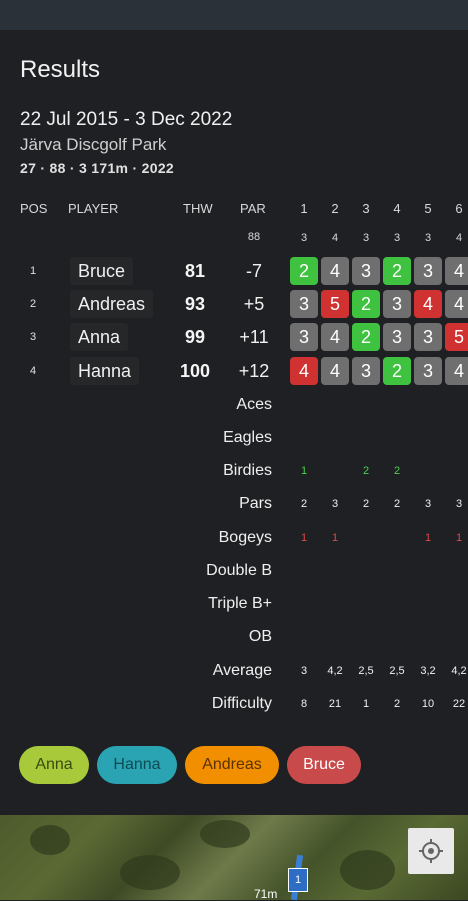 Image resolution: width=468 pixels, height=901 pixels. Describe the element at coordinates (195, 271) in the screenshot. I see `player-throws: 81` at that location.